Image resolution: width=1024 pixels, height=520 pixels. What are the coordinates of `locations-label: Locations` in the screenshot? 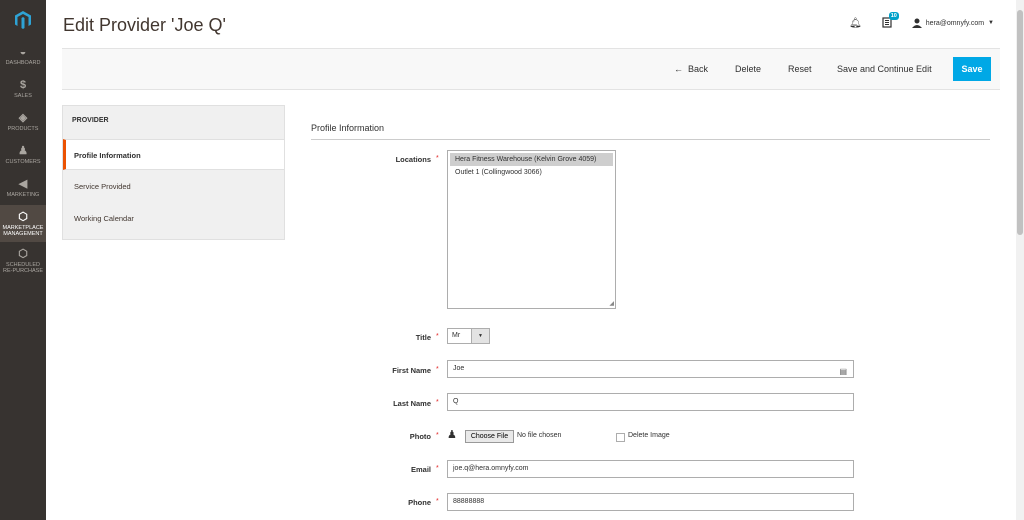 It's located at (413, 159).